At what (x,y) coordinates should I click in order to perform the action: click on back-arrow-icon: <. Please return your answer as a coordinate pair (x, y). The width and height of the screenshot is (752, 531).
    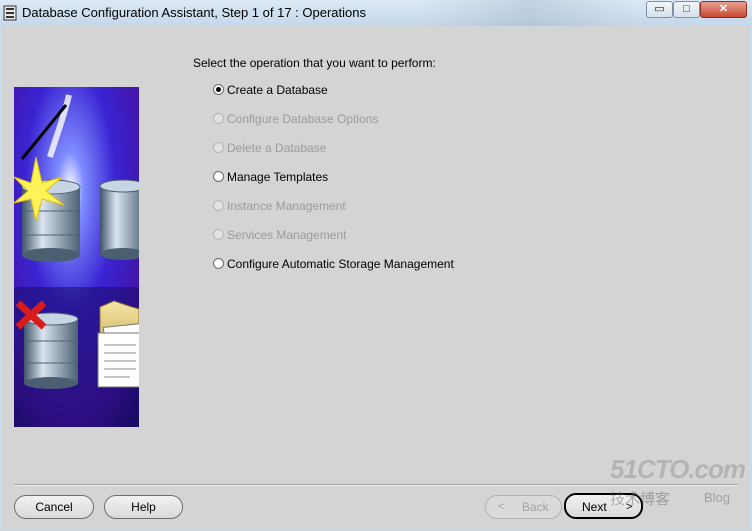
    Looking at the image, I should click on (501, 507).